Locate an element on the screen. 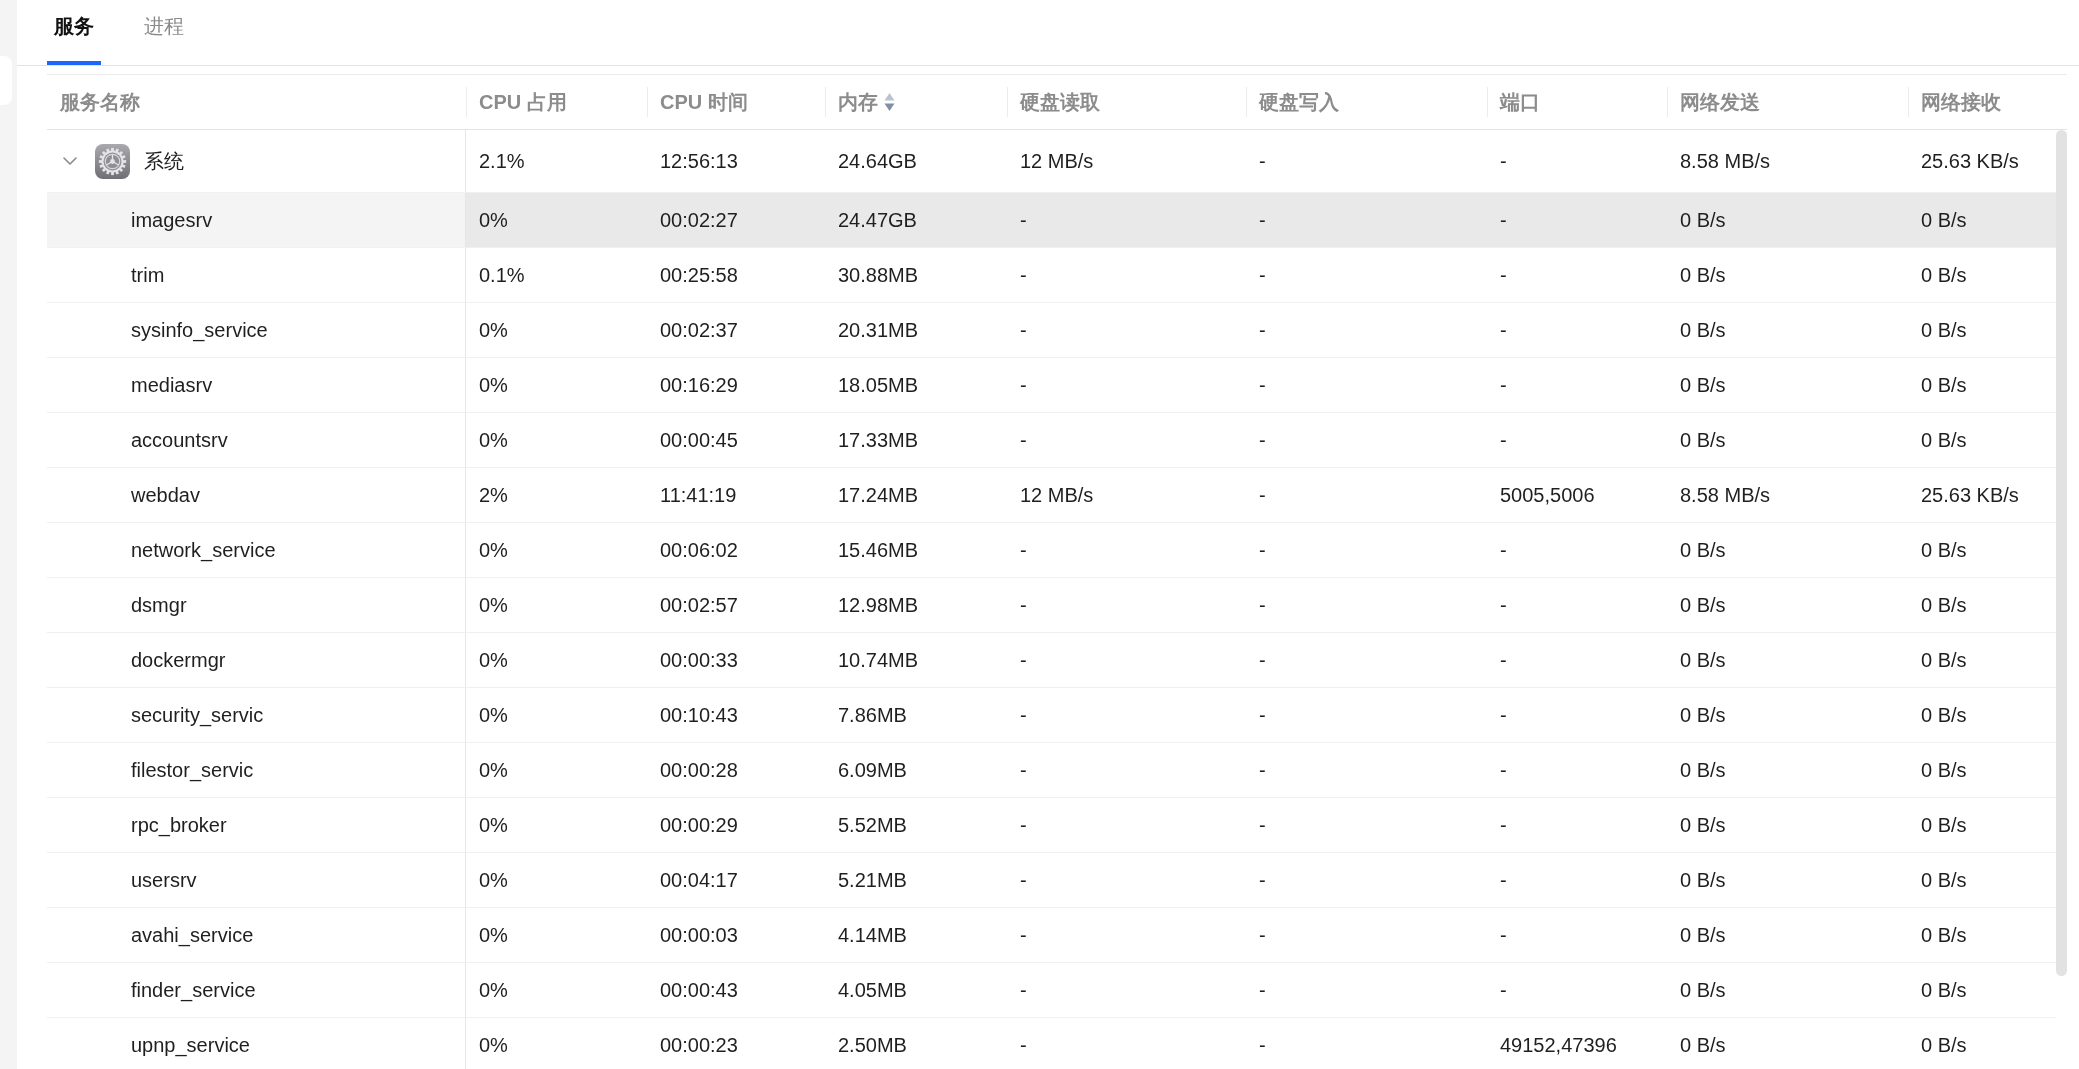 This screenshot has height=1069, width=2079. service-name: rpc_broker is located at coordinates (179, 825).